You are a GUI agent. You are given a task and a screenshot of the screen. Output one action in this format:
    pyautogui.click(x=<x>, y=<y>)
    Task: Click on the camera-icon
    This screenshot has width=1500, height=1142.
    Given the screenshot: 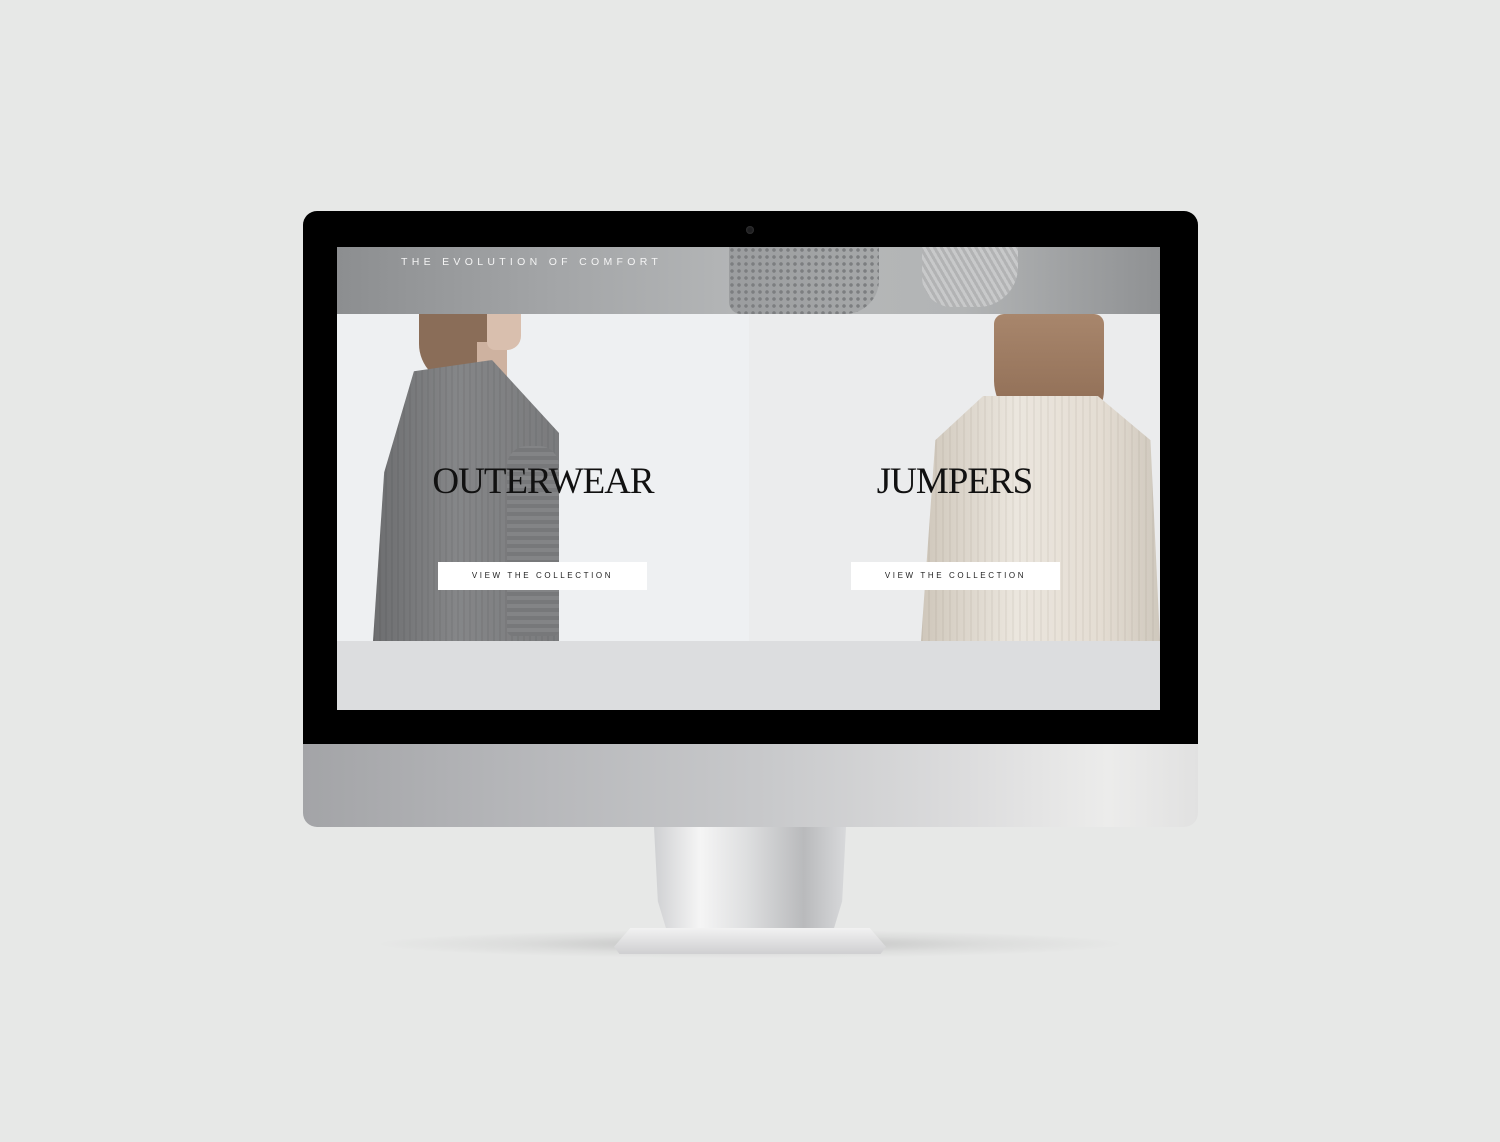 What is the action you would take?
    pyautogui.click(x=750, y=230)
    